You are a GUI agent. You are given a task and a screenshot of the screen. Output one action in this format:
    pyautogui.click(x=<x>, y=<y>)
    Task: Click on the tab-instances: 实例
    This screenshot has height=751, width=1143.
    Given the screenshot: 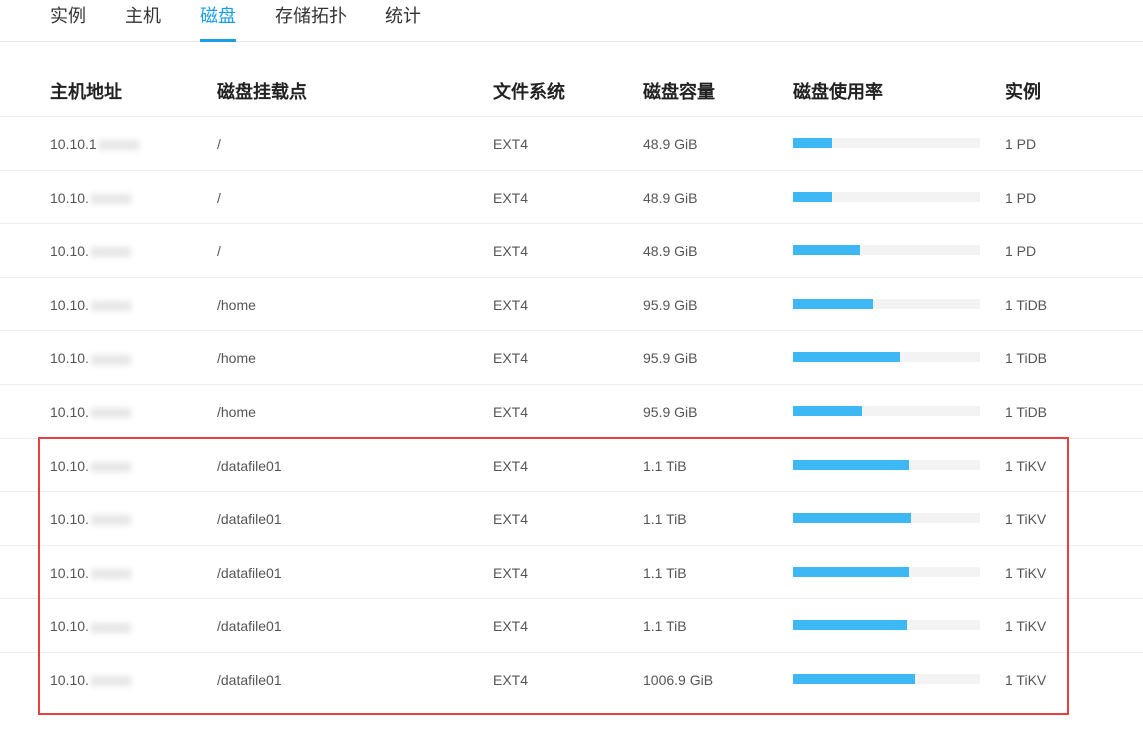 What is the action you would take?
    pyautogui.click(x=68, y=22)
    